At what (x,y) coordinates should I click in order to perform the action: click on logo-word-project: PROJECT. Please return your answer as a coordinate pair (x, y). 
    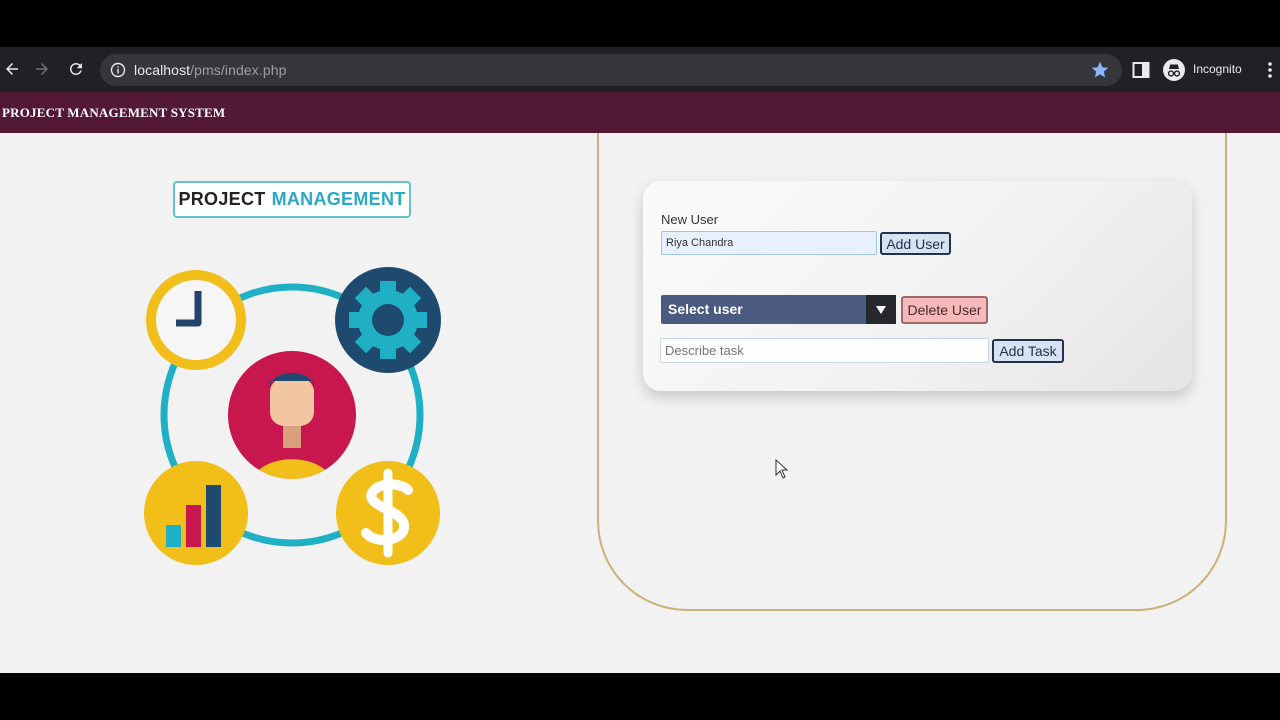
    Looking at the image, I should click on (222, 199).